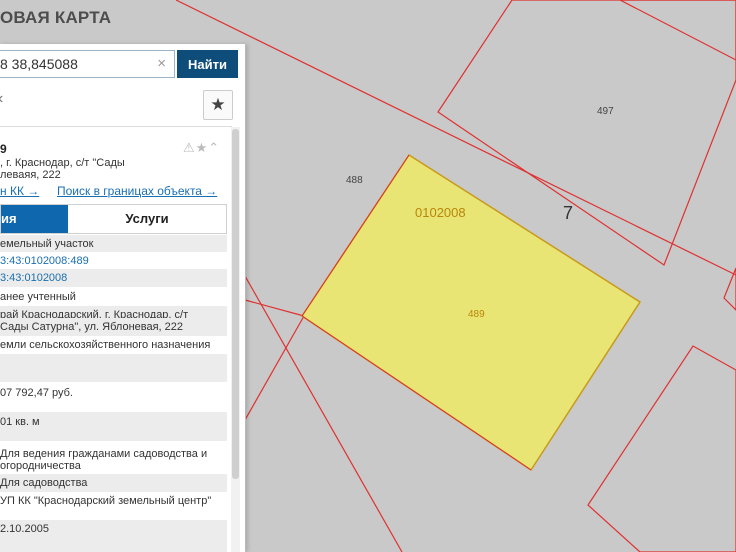 The image size is (736, 552). What do you see at coordinates (235, 304) in the screenshot?
I see `scrollbar-thumb` at bounding box center [235, 304].